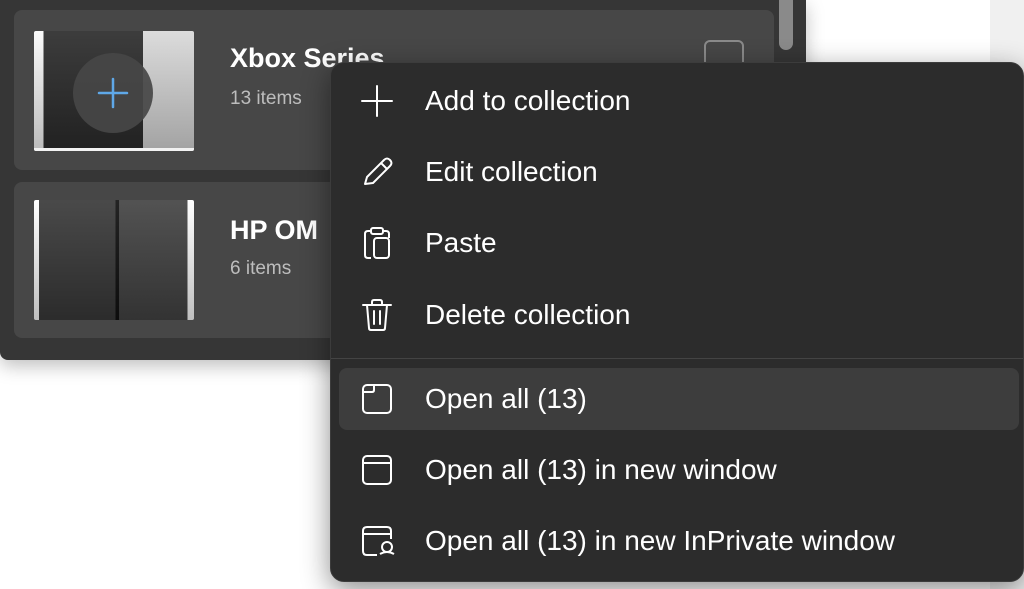 This screenshot has height=589, width=1024. I want to click on menu-item-delete-collection: Delete collection, so click(679, 315).